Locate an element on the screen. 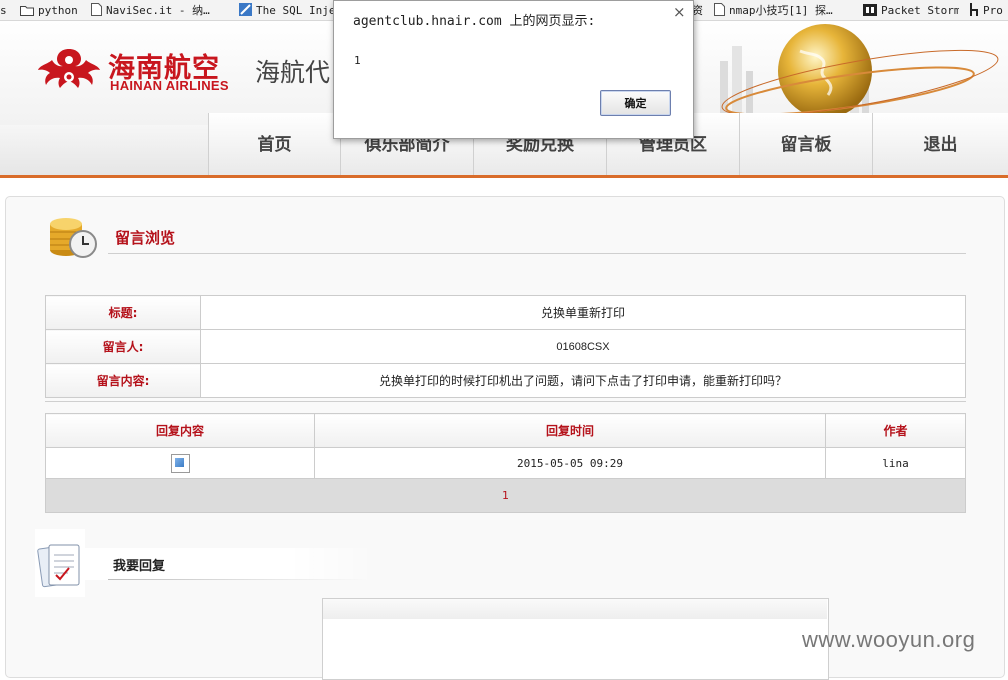 Image resolution: width=1008 pixels, height=680 pixels. coins-clock-icon is located at coordinates (73, 238).